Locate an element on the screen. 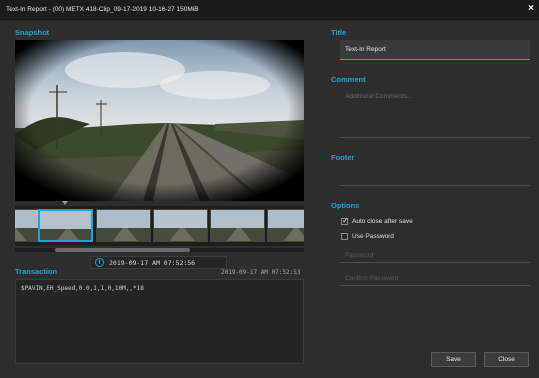  checkbox-checked-icon is located at coordinates (345, 220).